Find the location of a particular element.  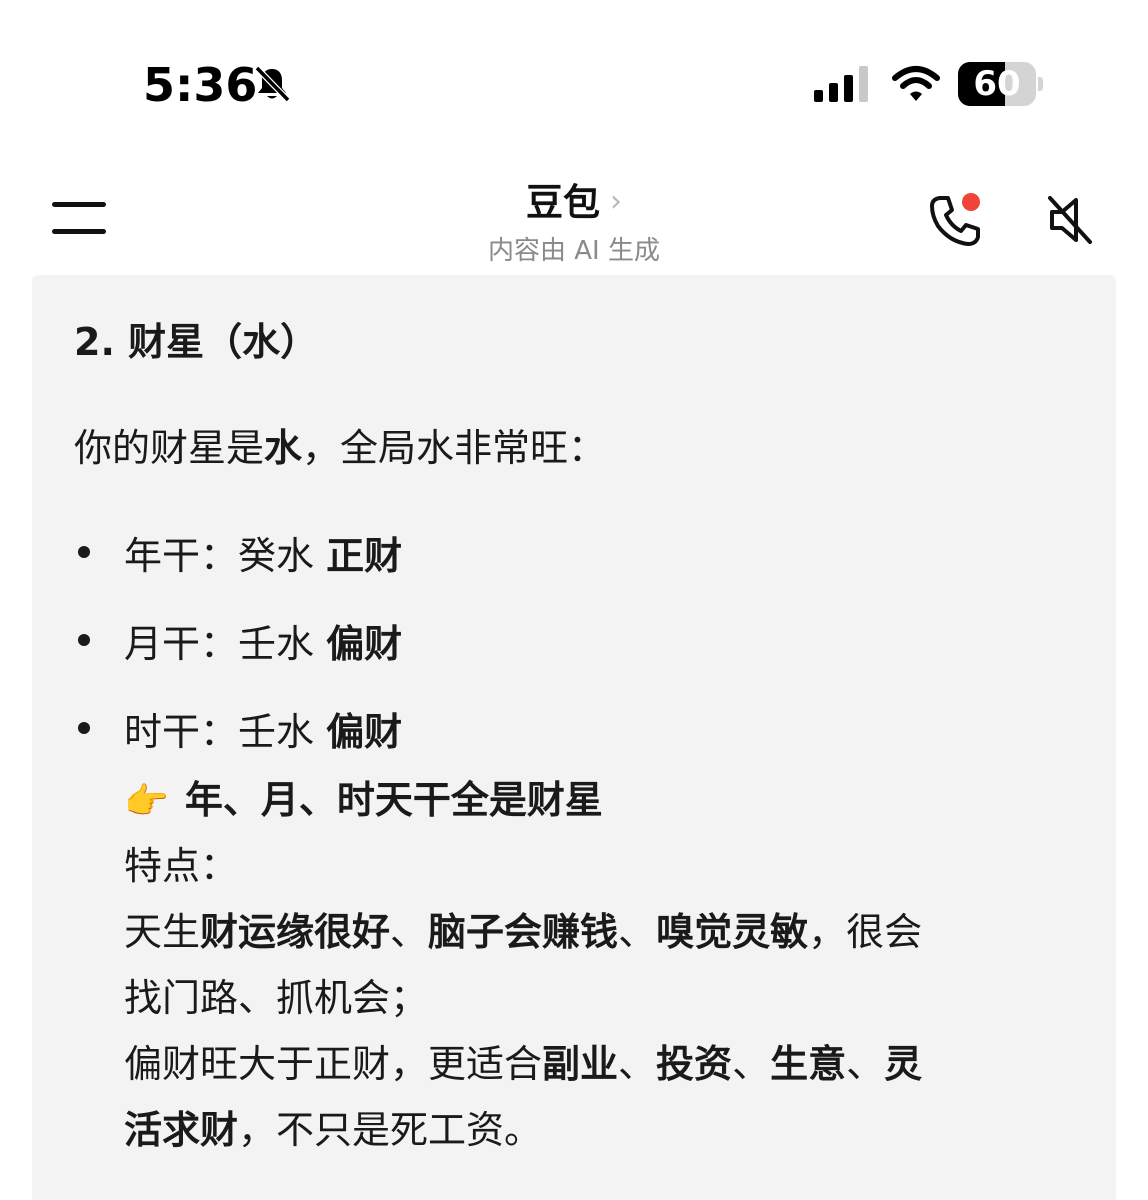

chat-header: 豆包 › 内容由 AI 生成 is located at coordinates (574, 212).